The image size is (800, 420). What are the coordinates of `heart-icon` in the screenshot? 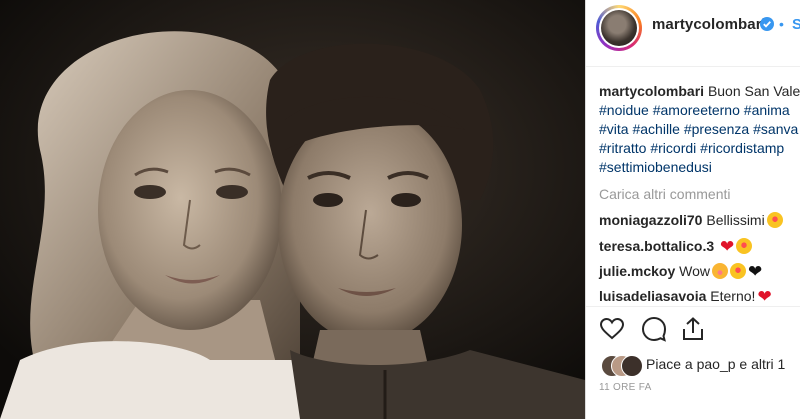 It's located at (612, 329).